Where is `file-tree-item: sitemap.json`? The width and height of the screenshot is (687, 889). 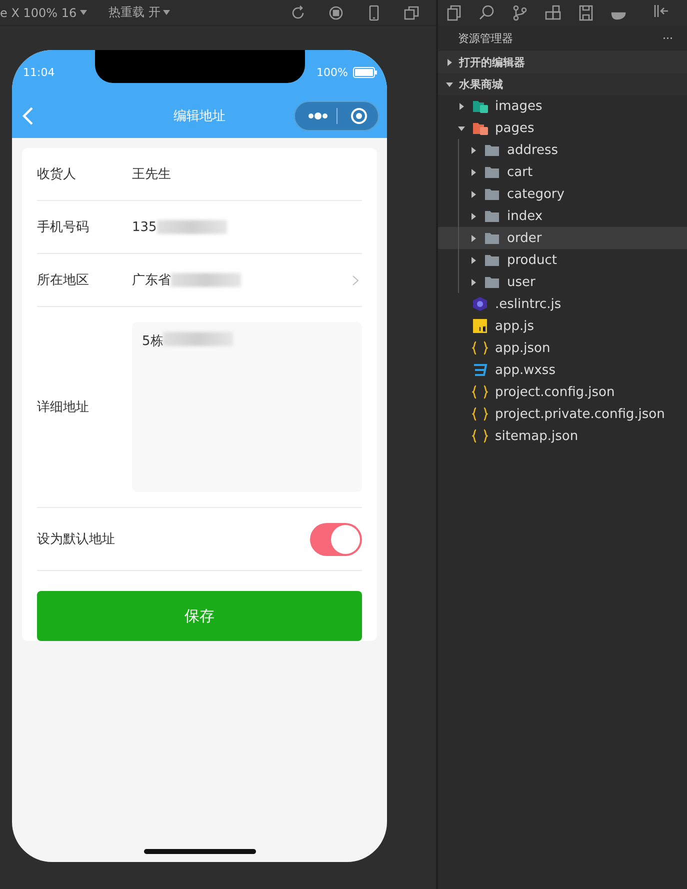 file-tree-item: sitemap.json is located at coordinates (562, 436).